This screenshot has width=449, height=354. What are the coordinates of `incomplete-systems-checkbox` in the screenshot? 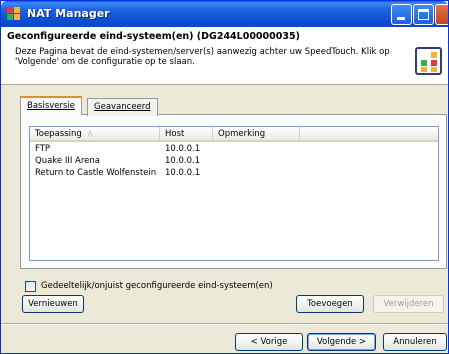 It's located at (30, 286).